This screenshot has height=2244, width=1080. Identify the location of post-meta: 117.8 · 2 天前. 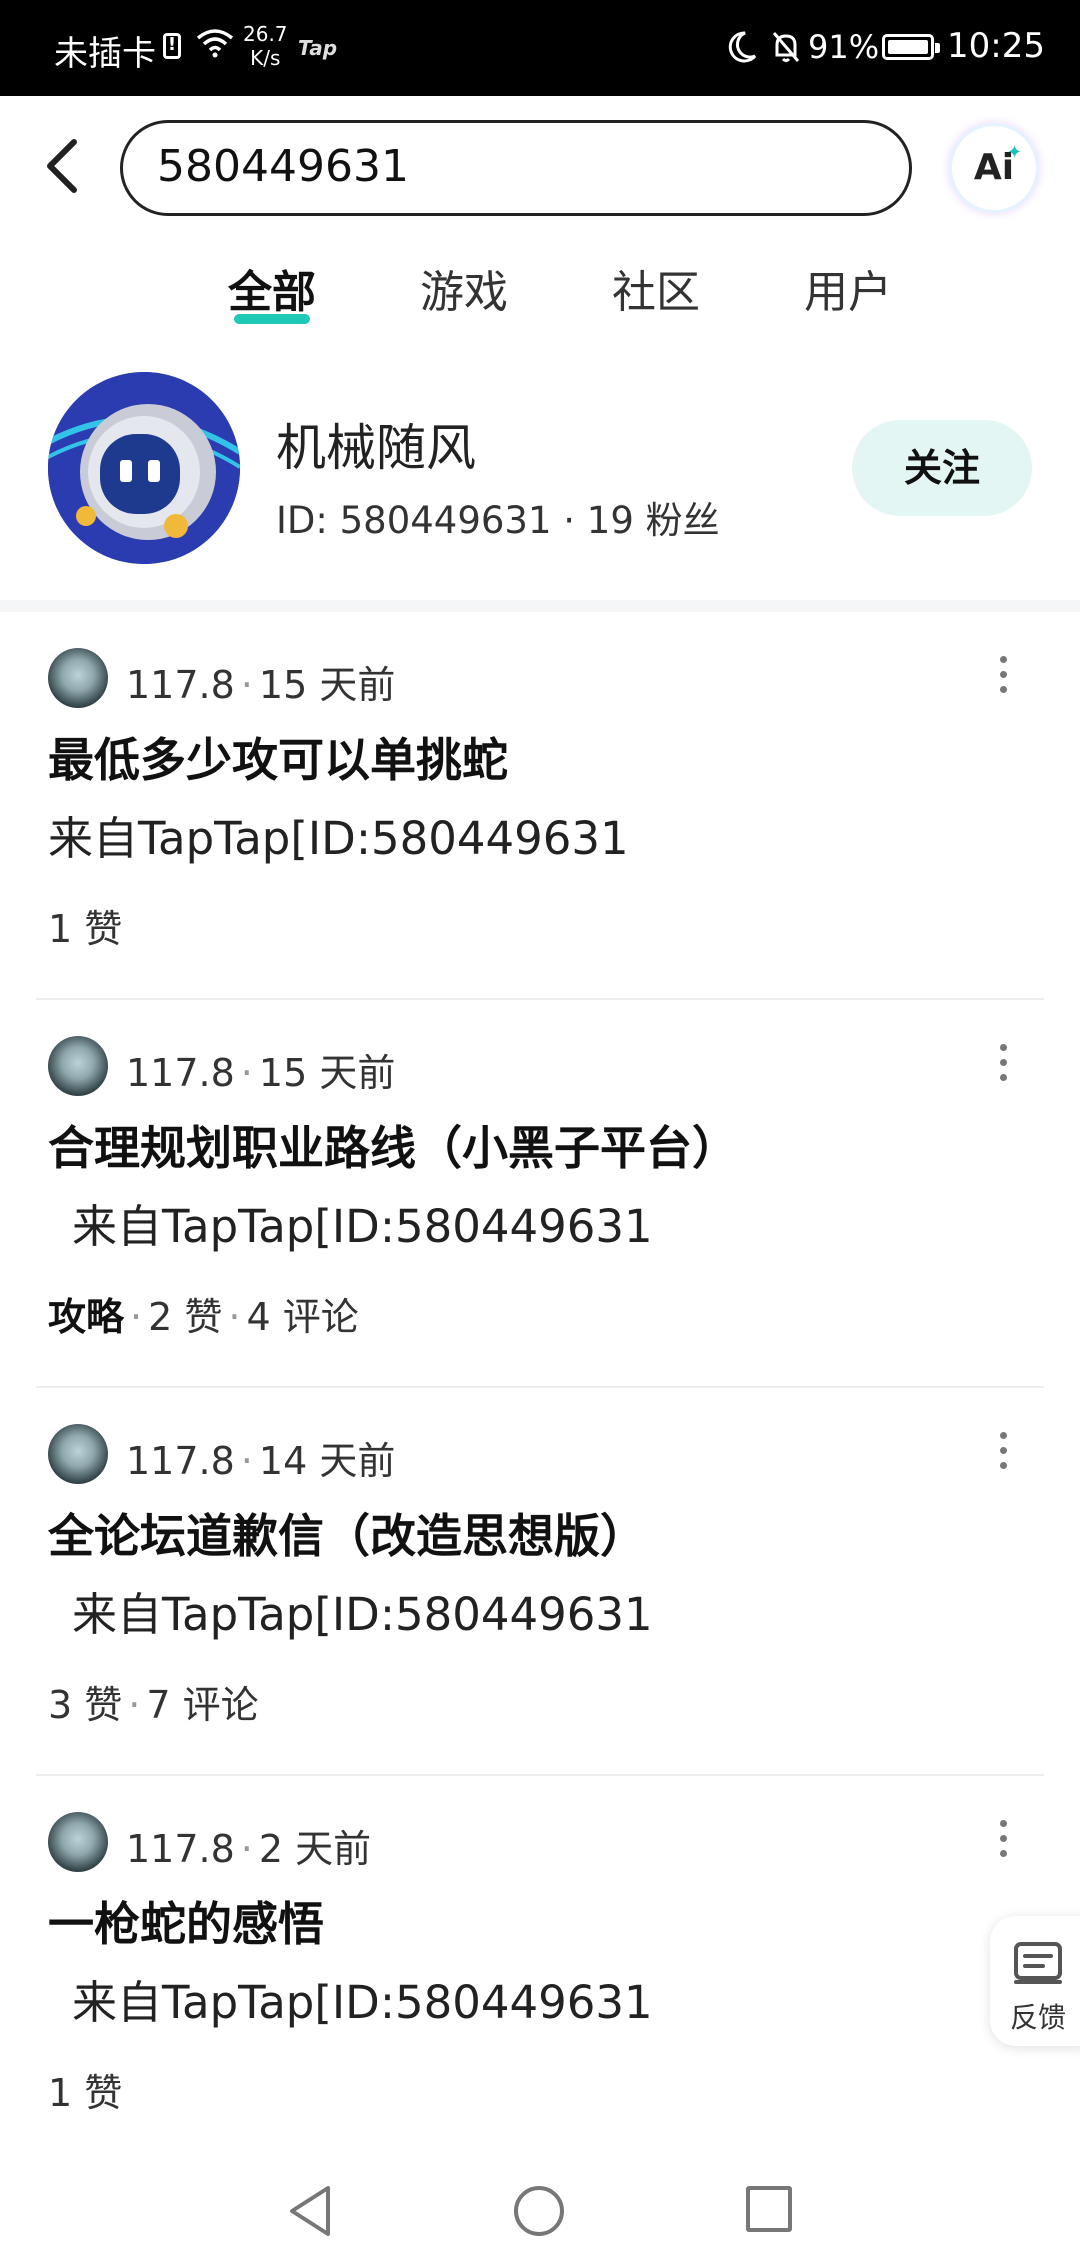
(249, 1849).